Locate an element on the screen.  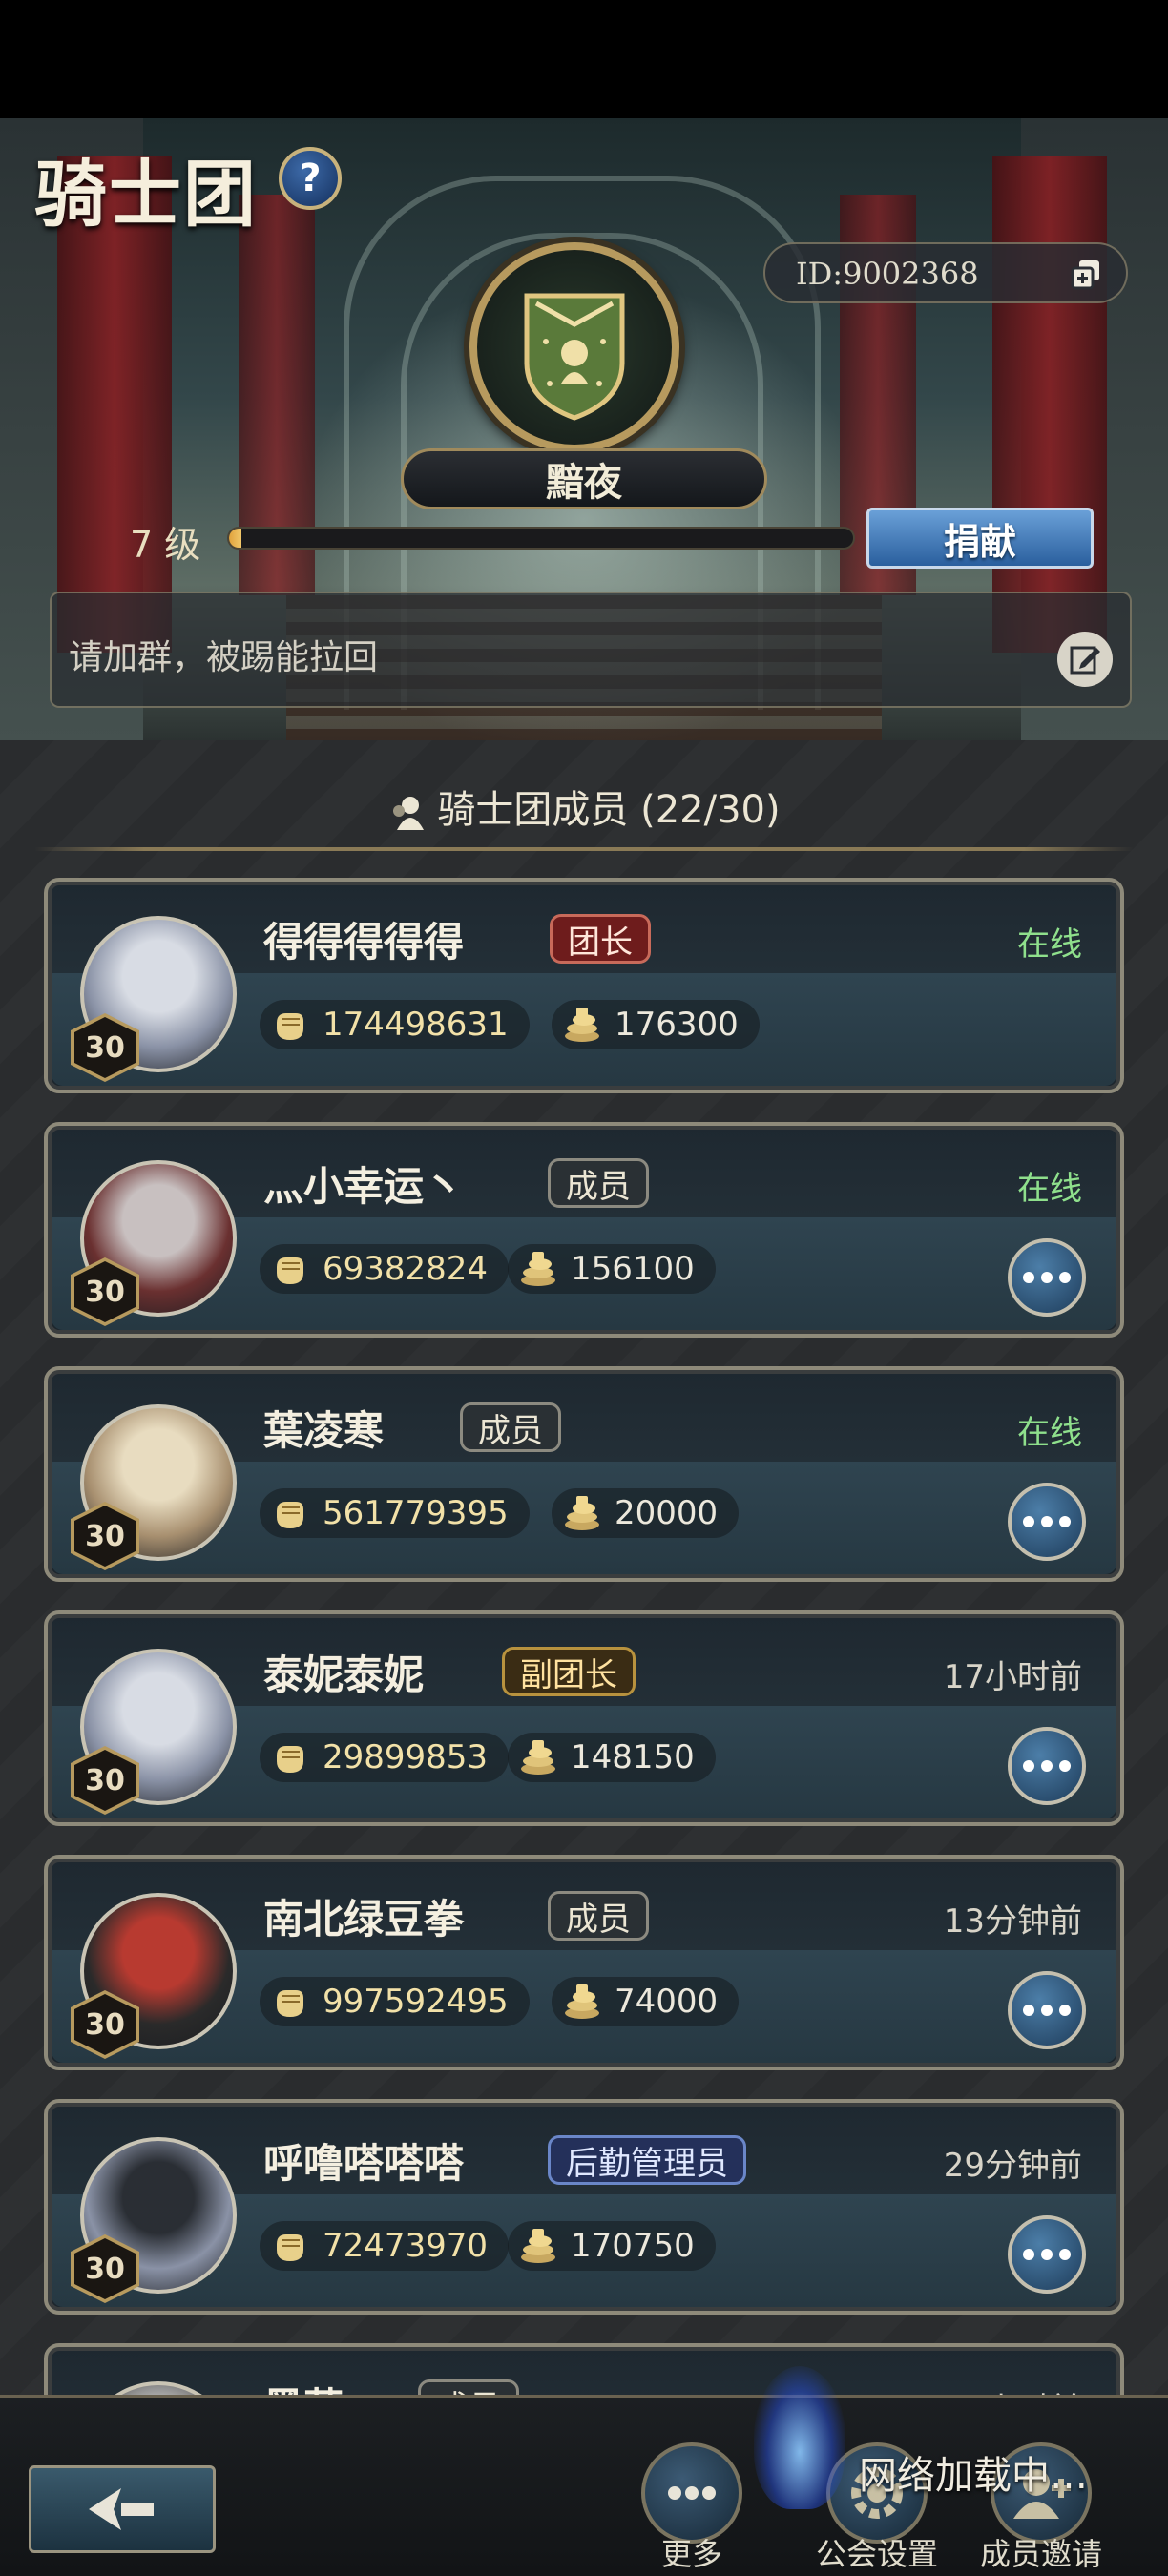
power-stat: 69382824 is located at coordinates (385, 1269).